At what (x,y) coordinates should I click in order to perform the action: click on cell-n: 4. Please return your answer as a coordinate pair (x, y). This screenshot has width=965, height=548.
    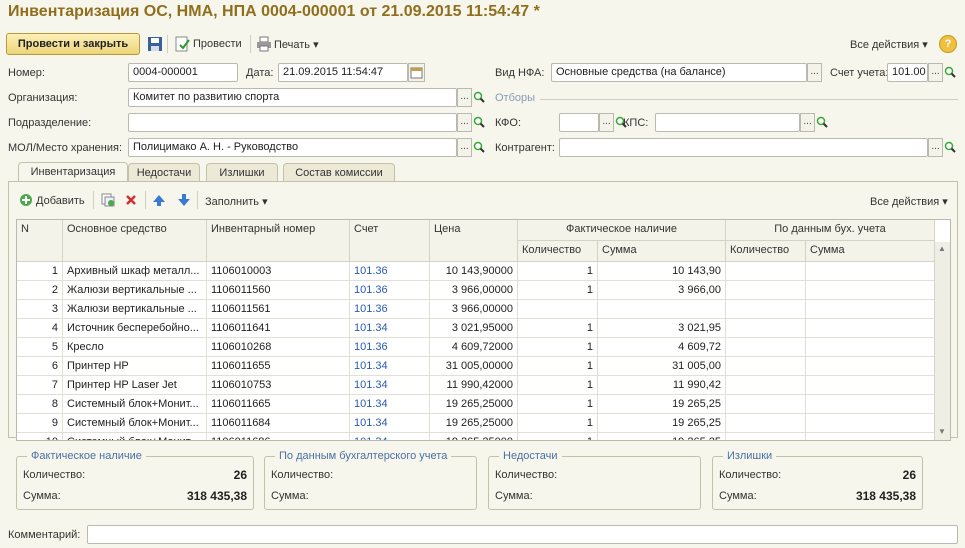
    Looking at the image, I should click on (40, 328).